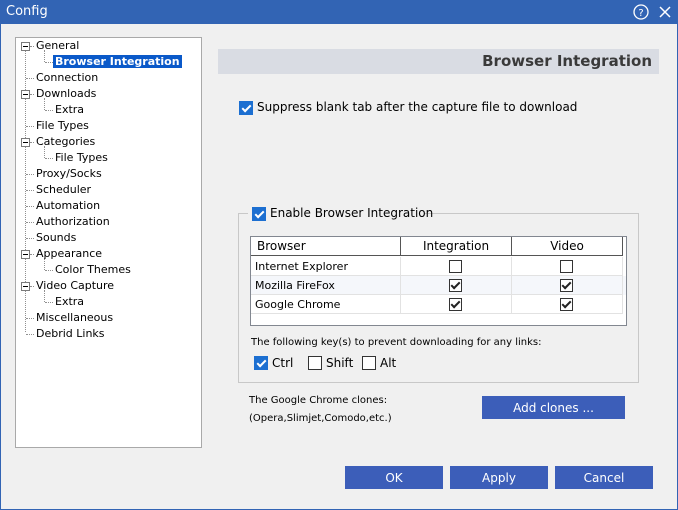 Image resolution: width=678 pixels, height=510 pixels. I want to click on alt-key-checkbox, so click(369, 363).